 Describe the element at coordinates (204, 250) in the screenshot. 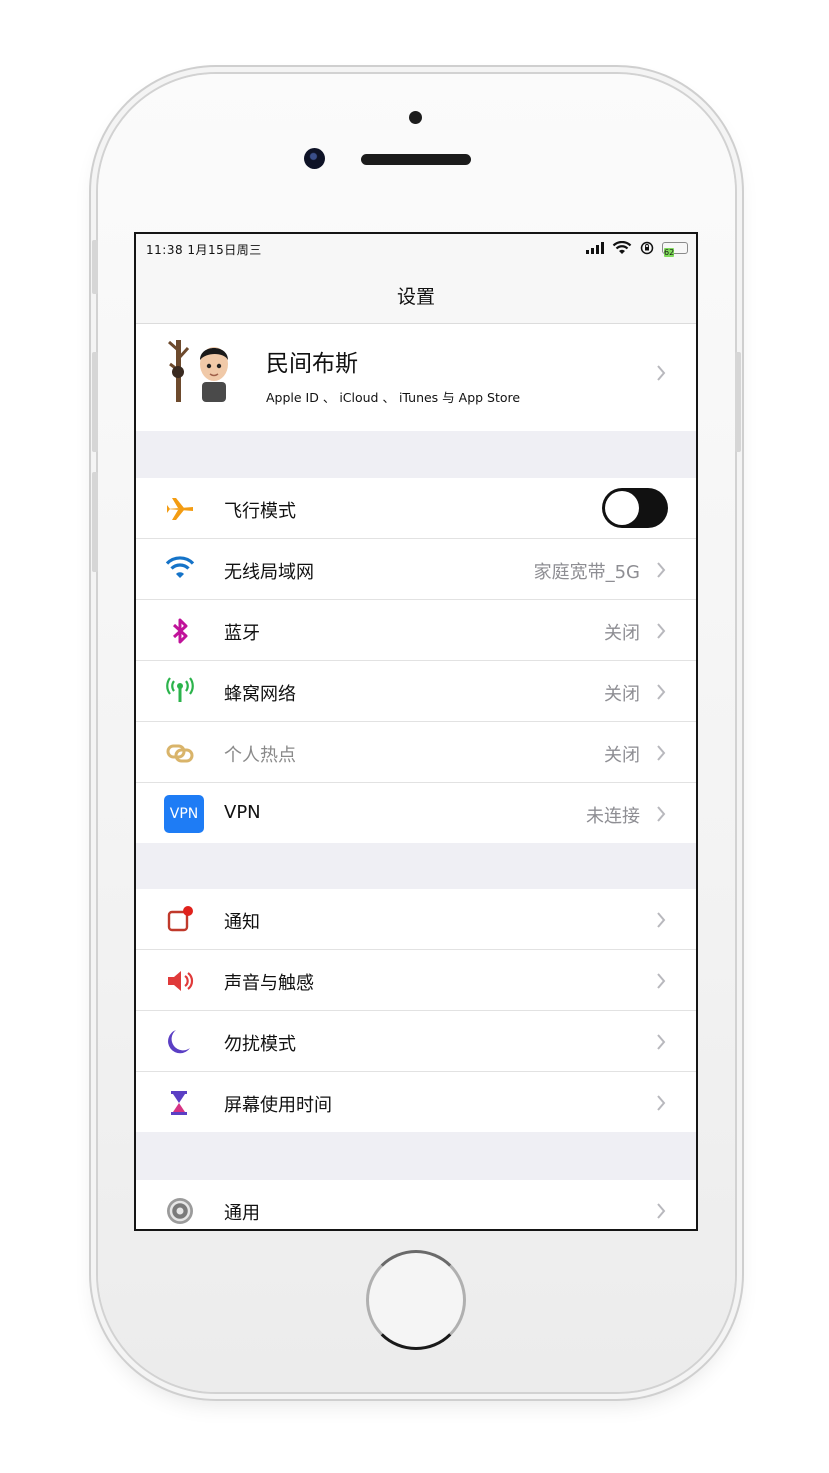

I see `status-time: 11:38 1月15日周三` at that location.